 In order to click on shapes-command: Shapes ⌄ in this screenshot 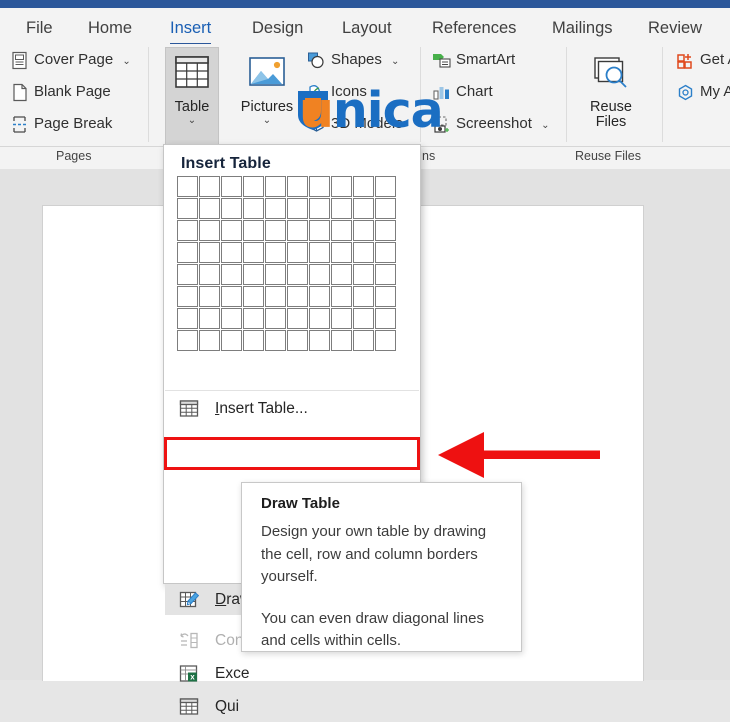, I will do `click(352, 60)`.